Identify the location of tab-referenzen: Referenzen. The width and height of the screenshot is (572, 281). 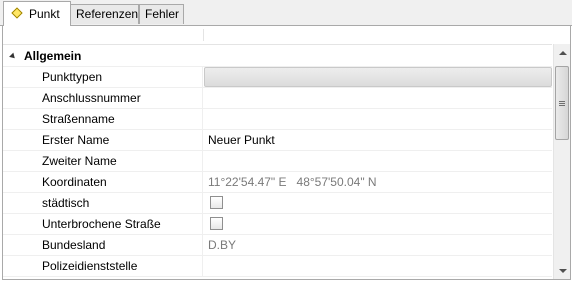
(104, 14).